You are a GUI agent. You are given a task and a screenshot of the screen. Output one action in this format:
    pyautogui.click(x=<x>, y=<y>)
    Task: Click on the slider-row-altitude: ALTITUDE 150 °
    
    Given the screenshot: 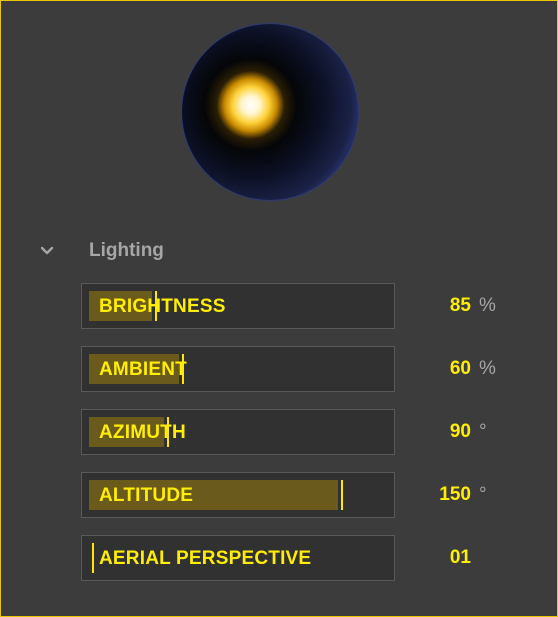 What is the action you would take?
    pyautogui.click(x=291, y=496)
    